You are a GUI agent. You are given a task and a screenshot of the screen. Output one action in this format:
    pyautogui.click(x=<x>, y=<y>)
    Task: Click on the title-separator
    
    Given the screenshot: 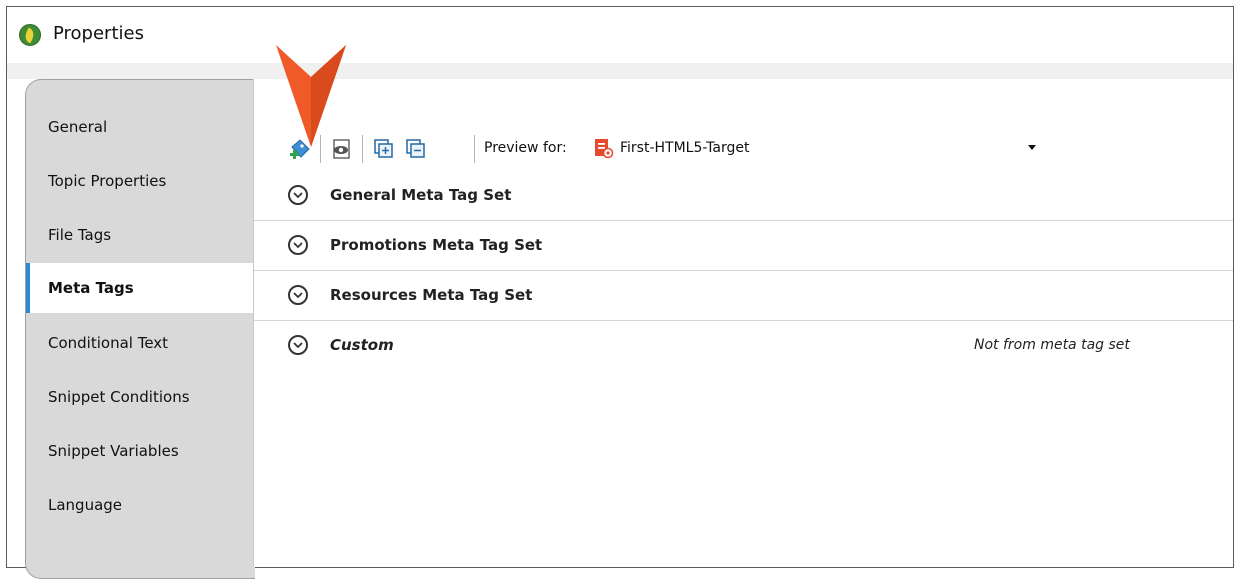 What is the action you would take?
    pyautogui.click(x=620, y=71)
    